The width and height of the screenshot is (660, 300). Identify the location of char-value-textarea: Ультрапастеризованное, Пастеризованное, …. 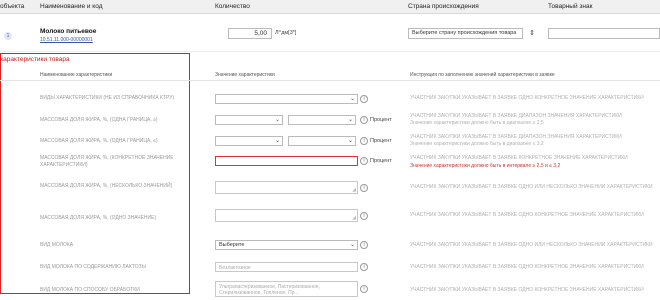
(286, 289).